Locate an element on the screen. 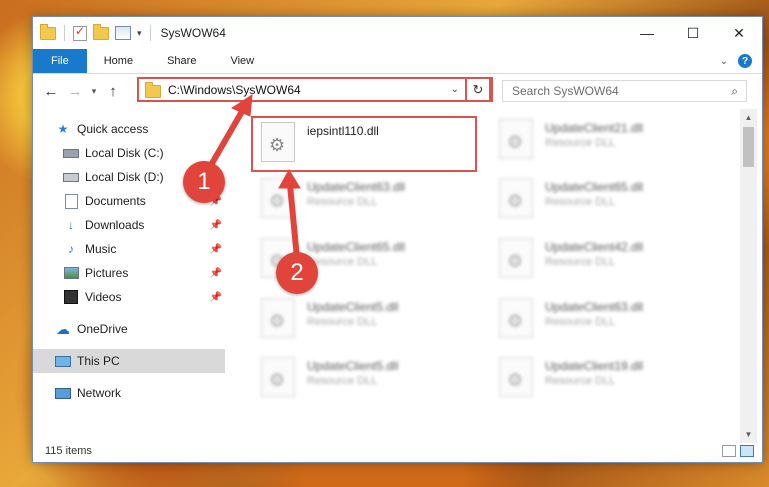  sidebar-item-label: Quick access is located at coordinates (113, 129).